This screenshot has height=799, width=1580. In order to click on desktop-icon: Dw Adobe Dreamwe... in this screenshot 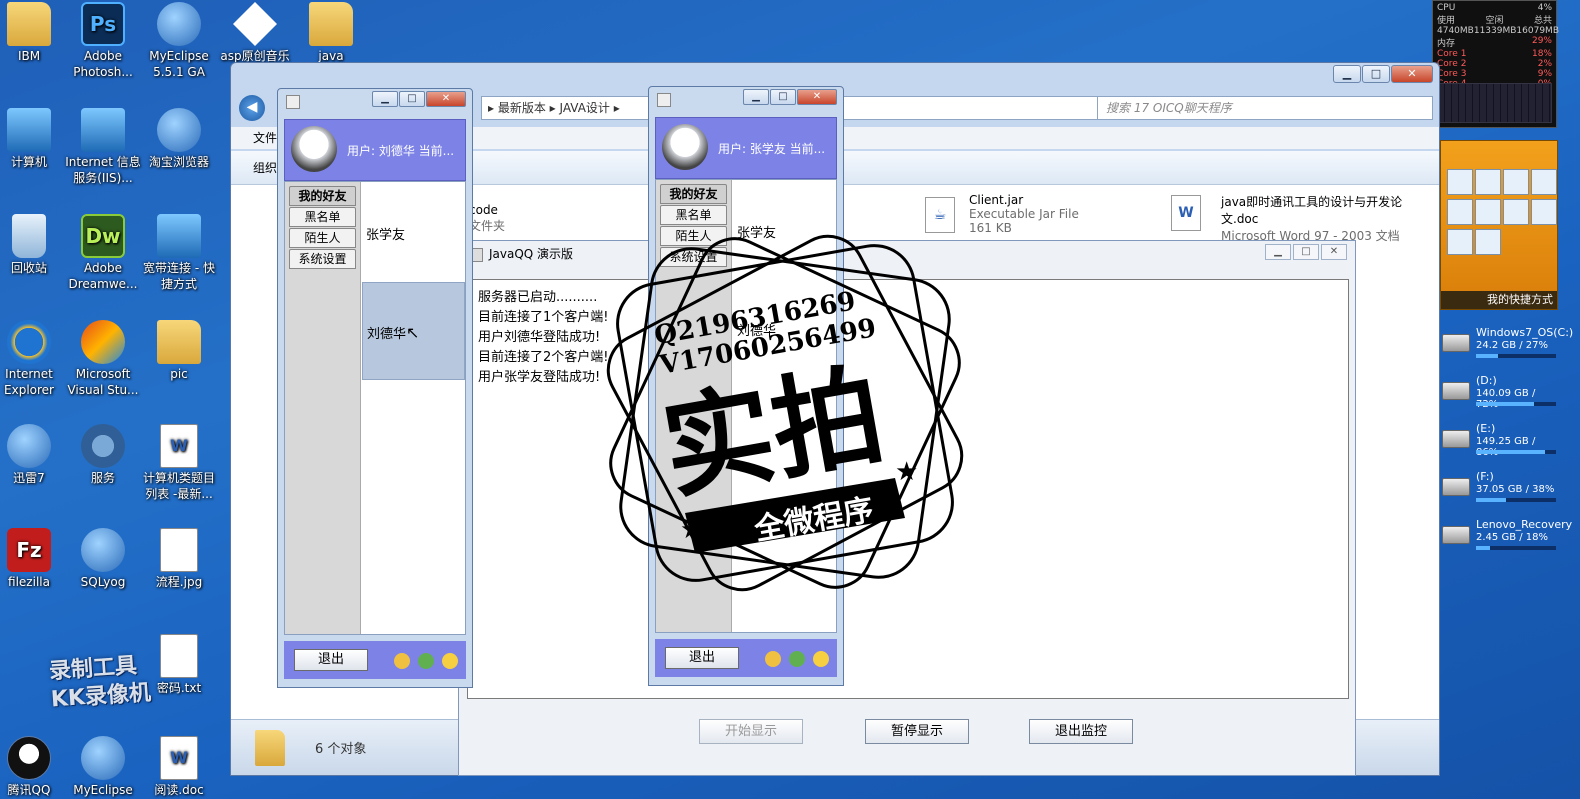, I will do `click(103, 253)`.